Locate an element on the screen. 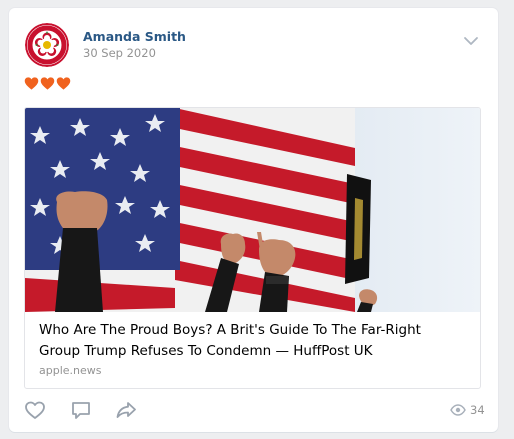  comment-icon is located at coordinates (81, 410).